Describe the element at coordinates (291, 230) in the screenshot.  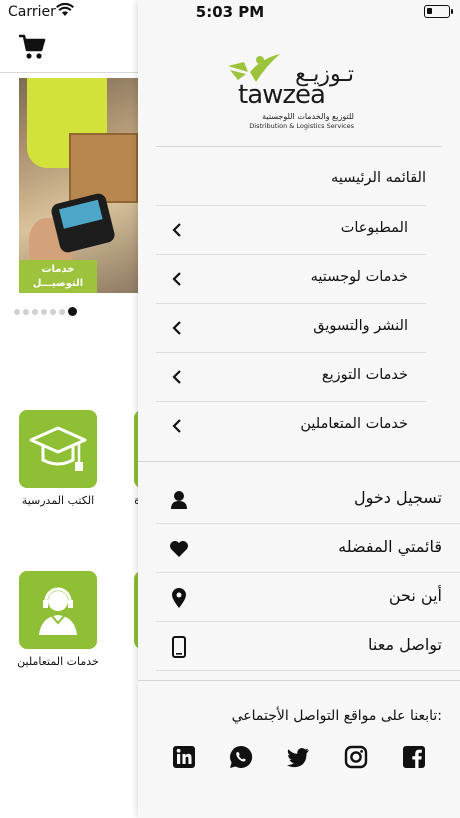
I see `menu-item-publications: المطبوعات` at that location.